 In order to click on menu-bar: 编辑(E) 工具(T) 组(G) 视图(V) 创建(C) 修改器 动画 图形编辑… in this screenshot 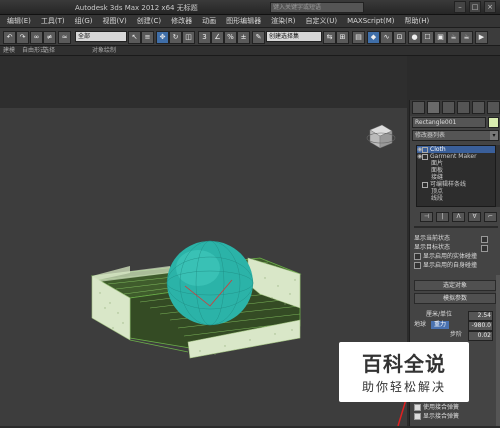, I will do `click(250, 21)`.